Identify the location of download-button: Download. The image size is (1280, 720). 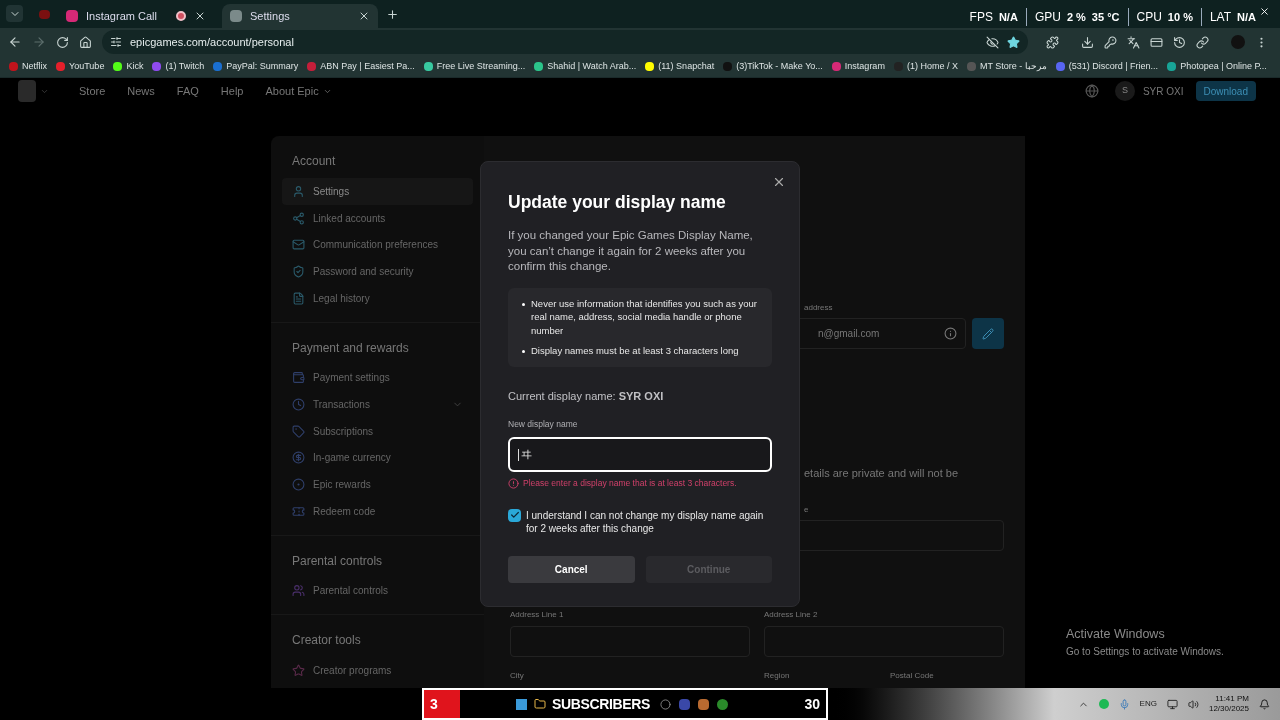
(1225, 91).